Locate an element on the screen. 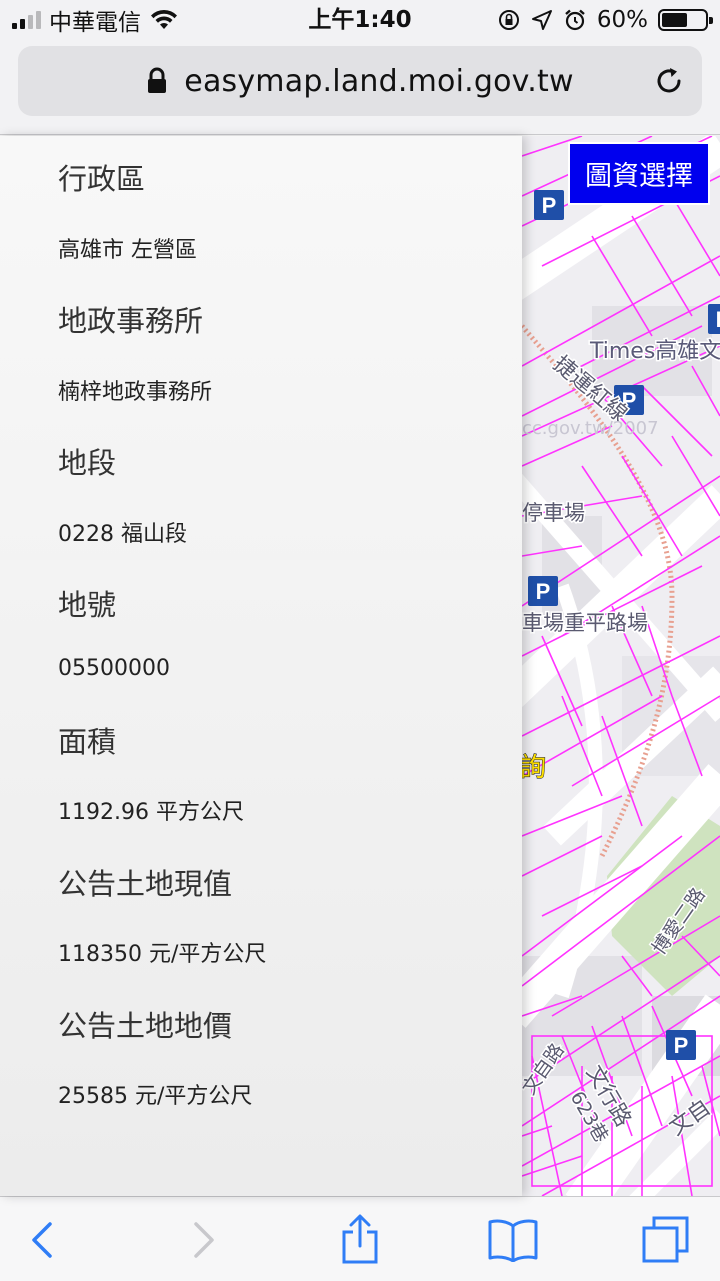 The image size is (720, 1281). field-lot-number-value-wrap: 05500000 is located at coordinates (114, 668).